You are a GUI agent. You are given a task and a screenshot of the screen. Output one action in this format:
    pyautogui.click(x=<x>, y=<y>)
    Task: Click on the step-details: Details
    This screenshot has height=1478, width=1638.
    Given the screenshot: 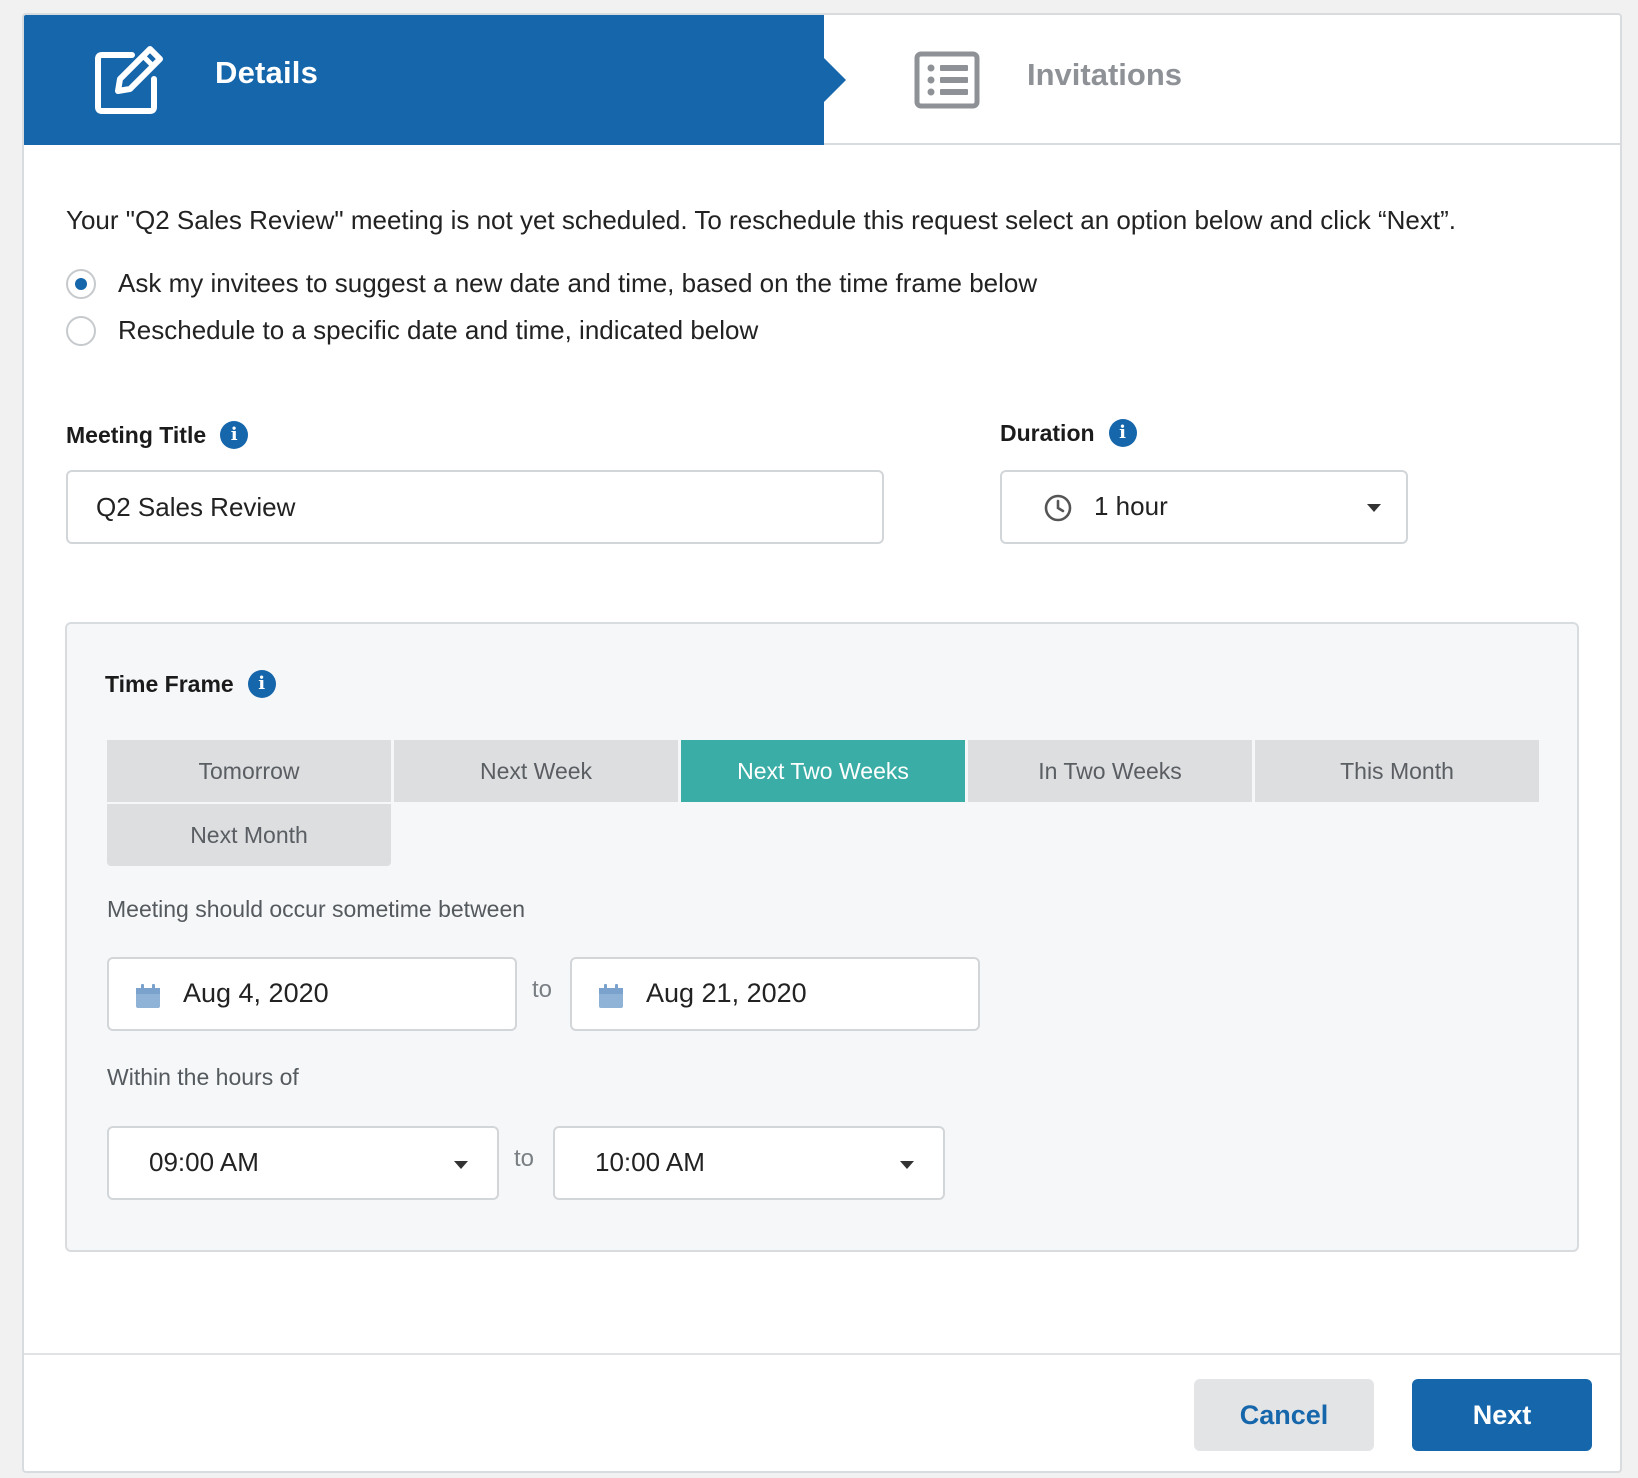 What is the action you would take?
    pyautogui.click(x=435, y=80)
    